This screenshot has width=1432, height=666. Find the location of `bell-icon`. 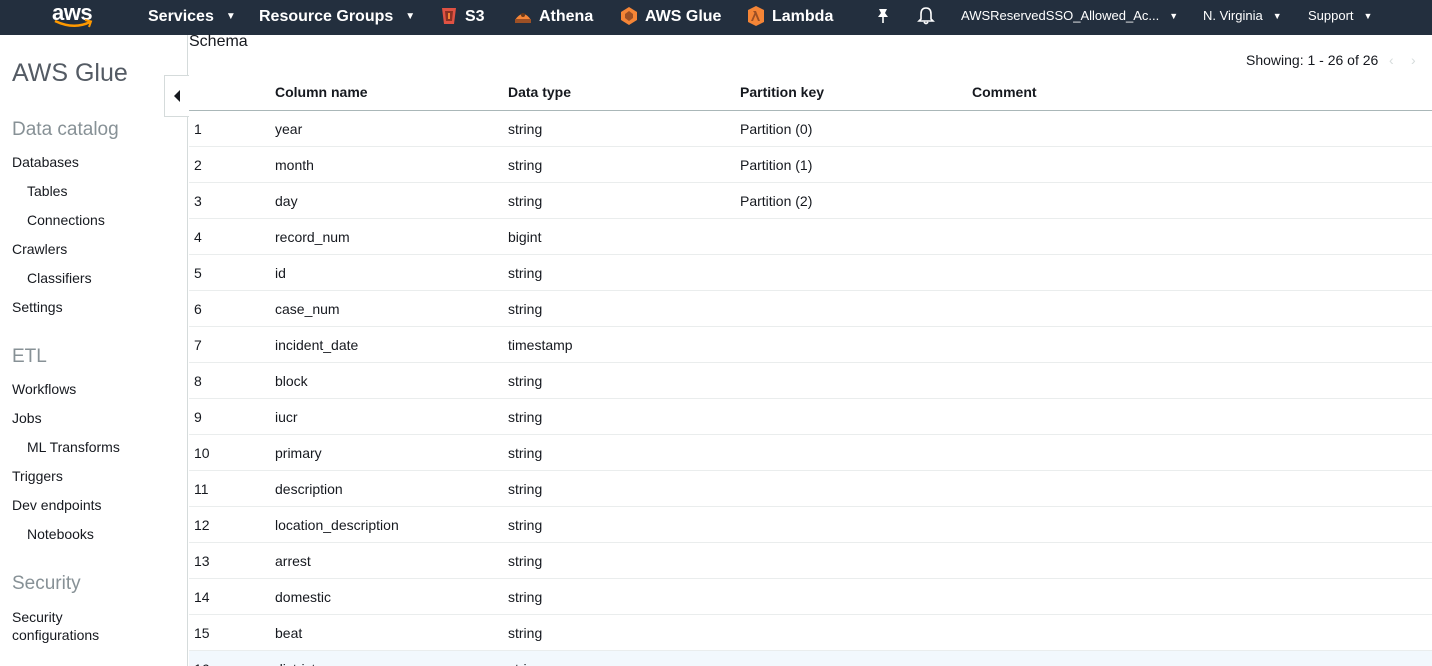

bell-icon is located at coordinates (926, 16).